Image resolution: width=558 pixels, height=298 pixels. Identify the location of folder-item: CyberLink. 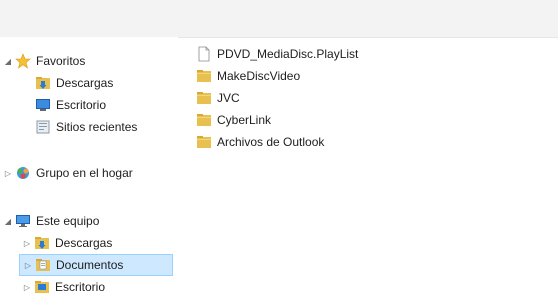
(376, 120).